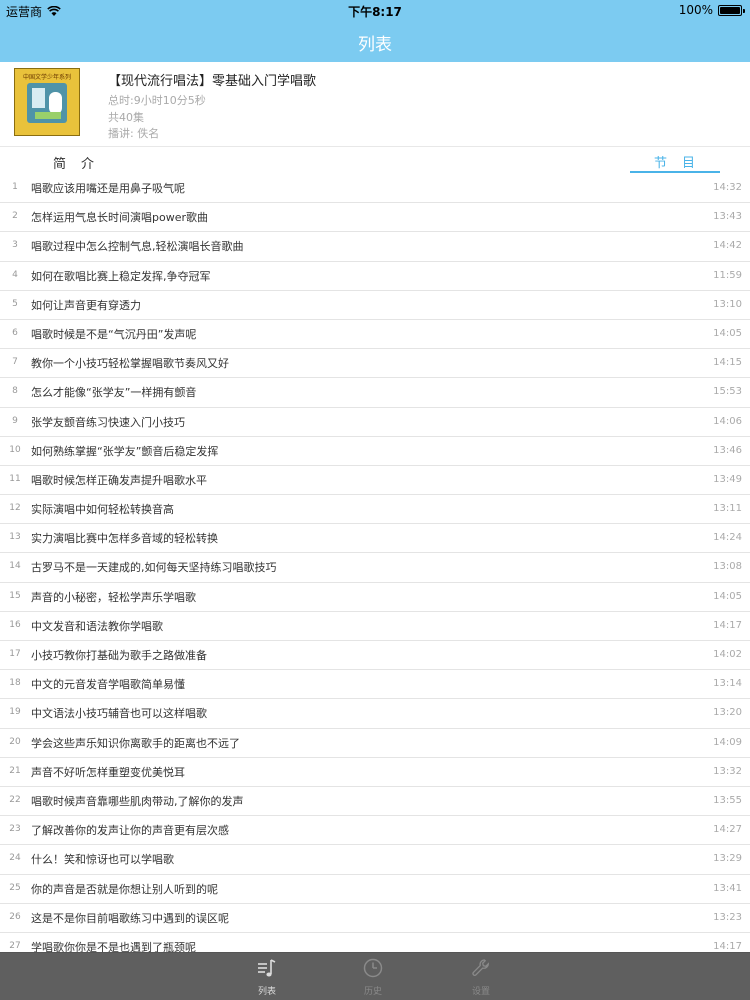 The width and height of the screenshot is (750, 1000). I want to click on episode-row: 6 唱歌时候是不是“气沉丹田”发声呢 14:05, so click(375, 335).